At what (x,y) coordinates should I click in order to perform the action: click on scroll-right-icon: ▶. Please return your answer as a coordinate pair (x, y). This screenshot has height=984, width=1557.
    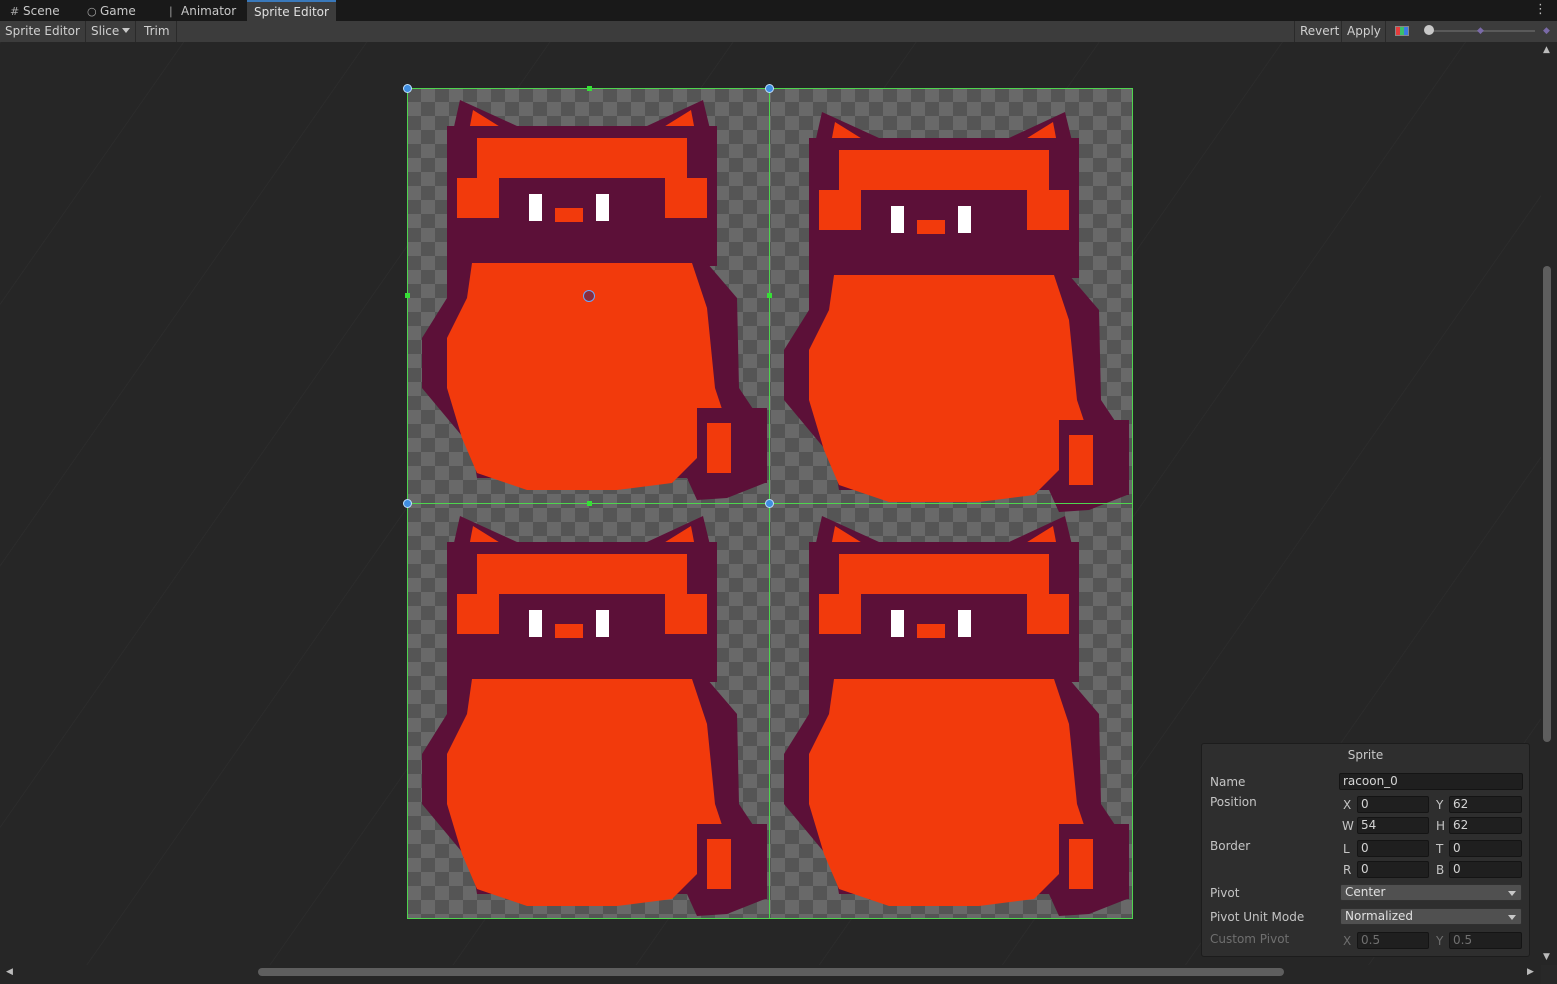
    Looking at the image, I should click on (1530, 972).